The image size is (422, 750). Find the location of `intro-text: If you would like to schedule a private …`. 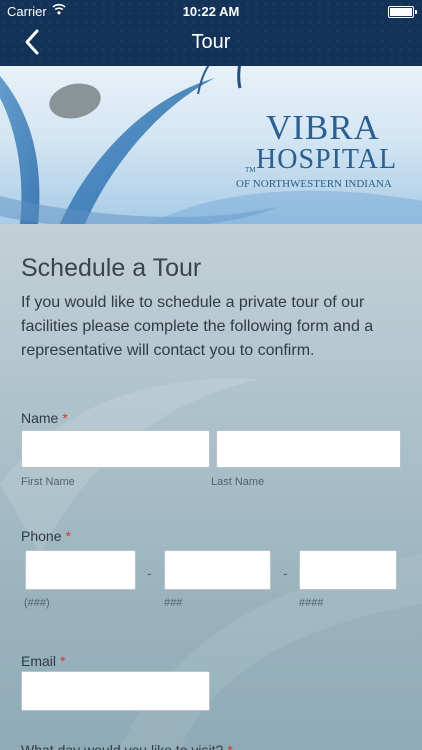

intro-text: If you would like to schedule a private … is located at coordinates (197, 326).